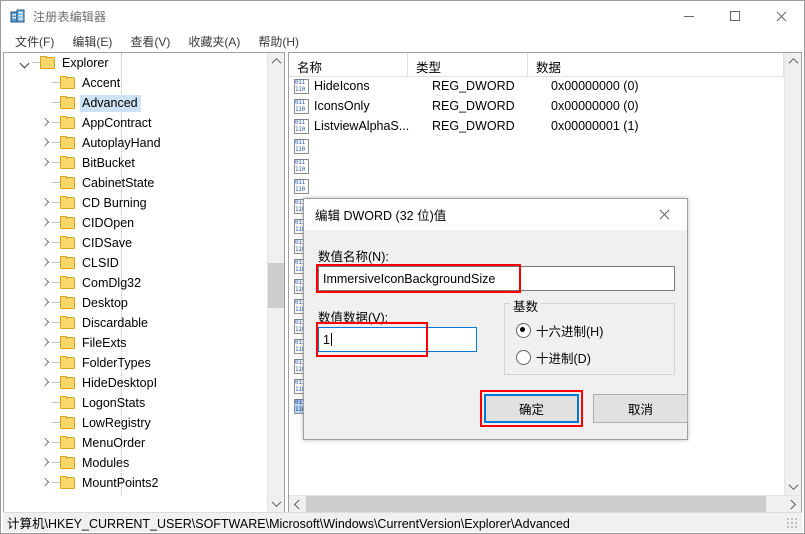  Describe the element at coordinates (135, 123) in the screenshot. I see `tree-item-appcontract: AppContract` at that location.